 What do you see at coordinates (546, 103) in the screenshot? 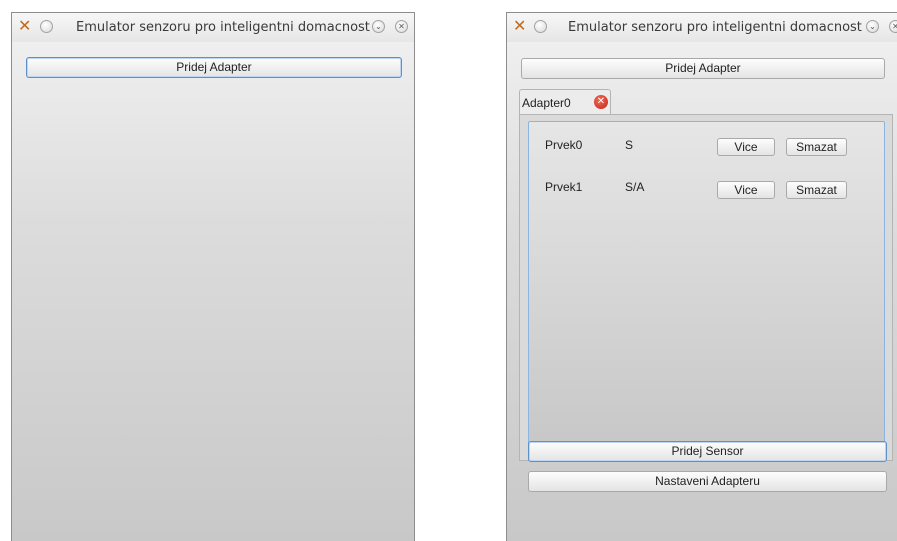
I see `tab-label: Adapter0` at bounding box center [546, 103].